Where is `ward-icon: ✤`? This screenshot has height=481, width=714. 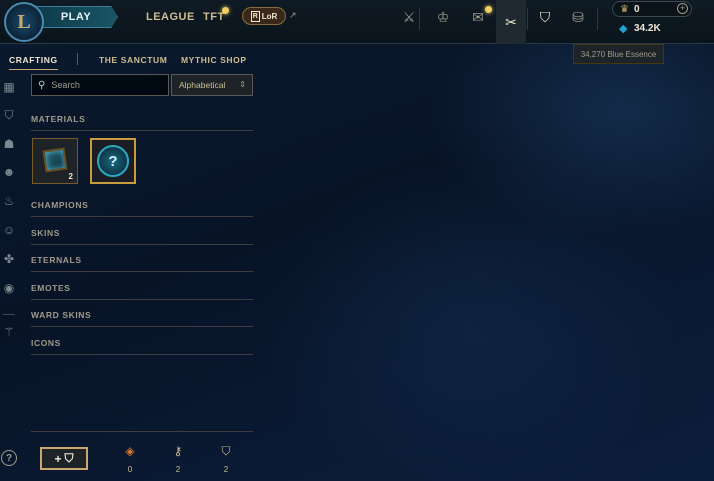 ward-icon: ✤ is located at coordinates (9, 259).